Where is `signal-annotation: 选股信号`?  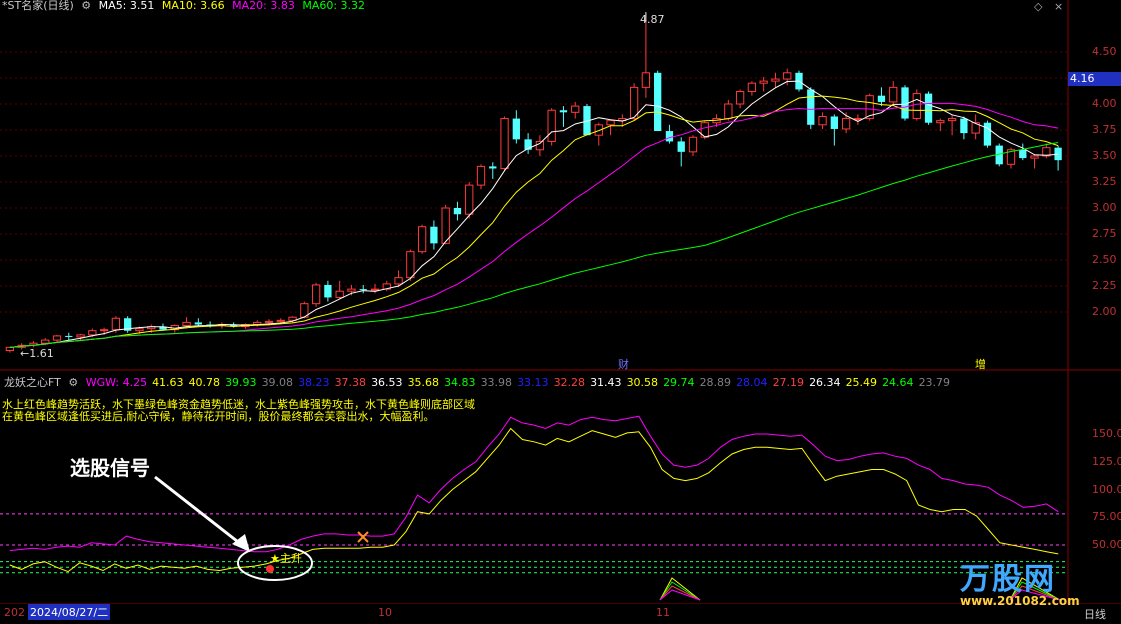 signal-annotation: 选股信号 is located at coordinates (110, 468).